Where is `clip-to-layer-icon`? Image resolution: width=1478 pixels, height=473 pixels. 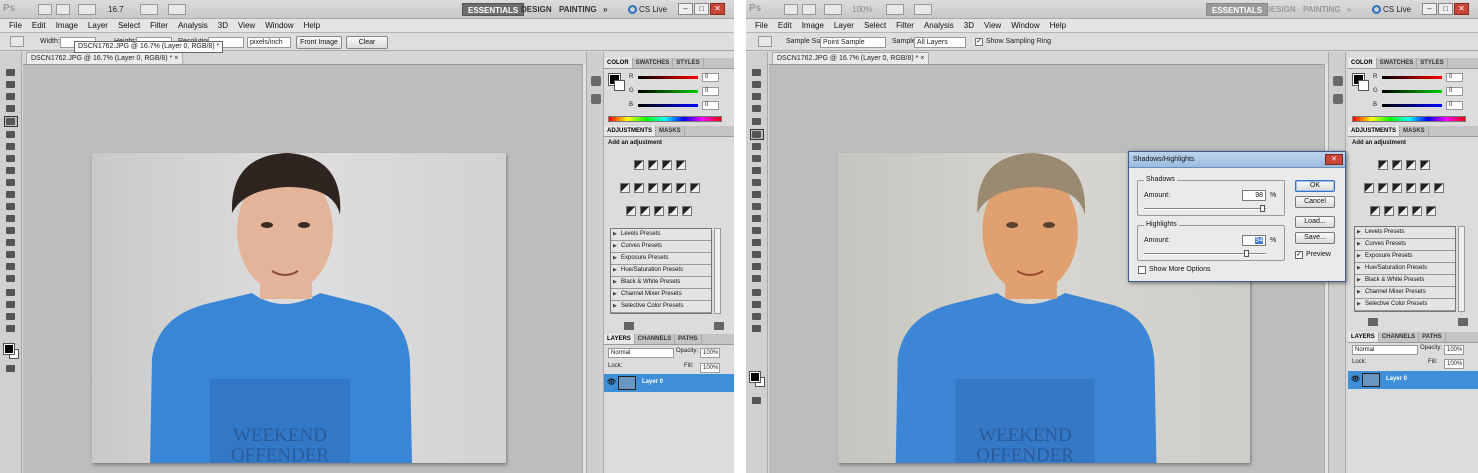
clip-to-layer-icon is located at coordinates (719, 326).